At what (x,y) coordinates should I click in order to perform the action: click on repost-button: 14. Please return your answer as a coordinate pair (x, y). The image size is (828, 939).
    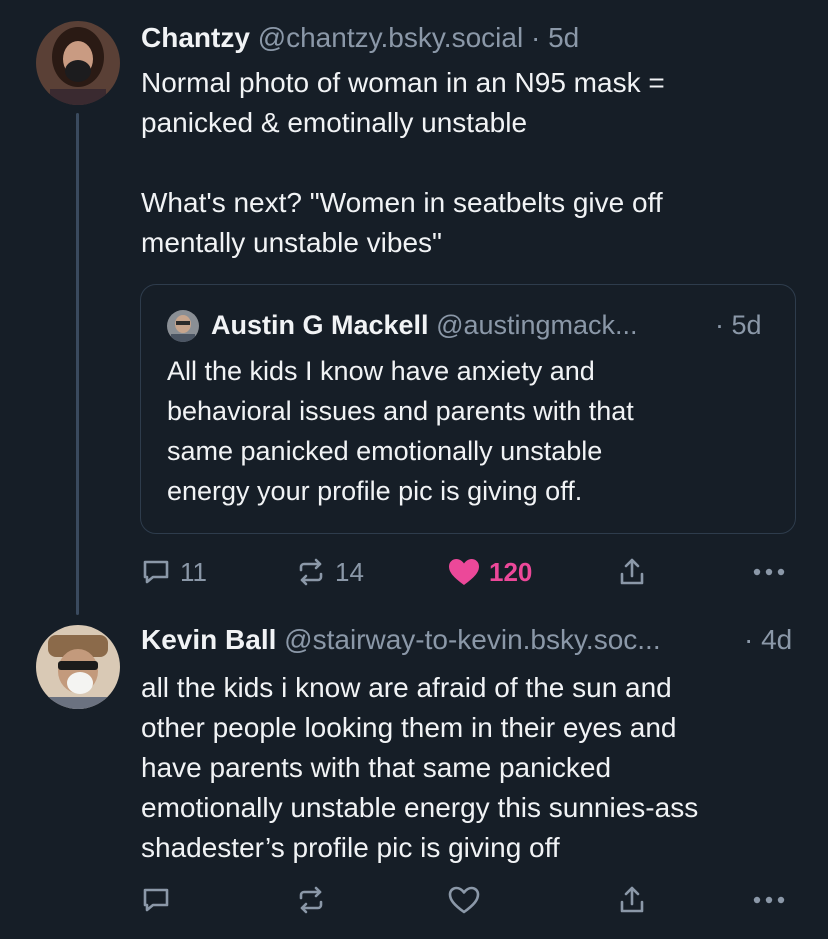
    Looking at the image, I should click on (329, 572).